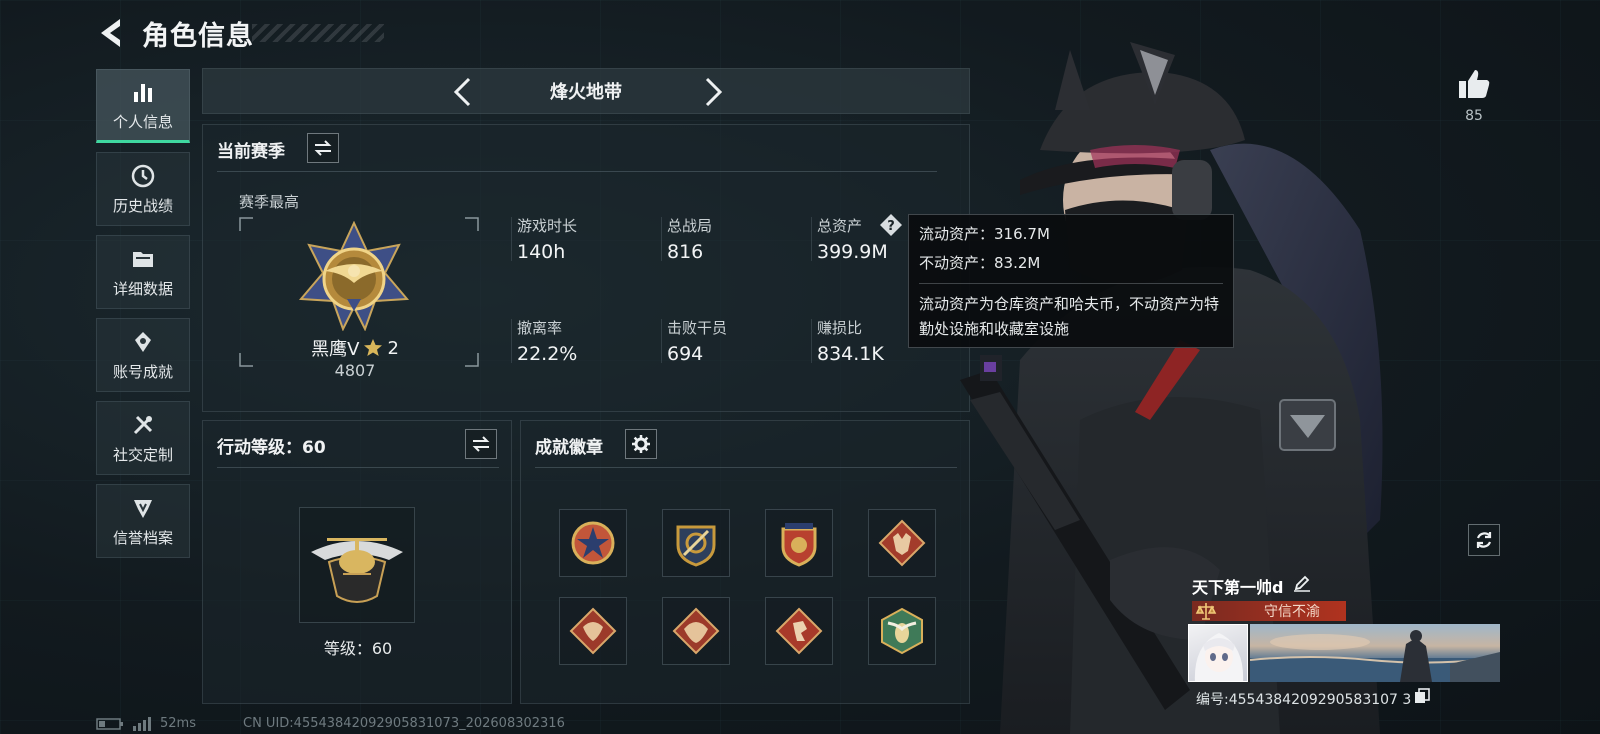  I want to click on nav-item-detail-data: 详细数据, so click(143, 272).